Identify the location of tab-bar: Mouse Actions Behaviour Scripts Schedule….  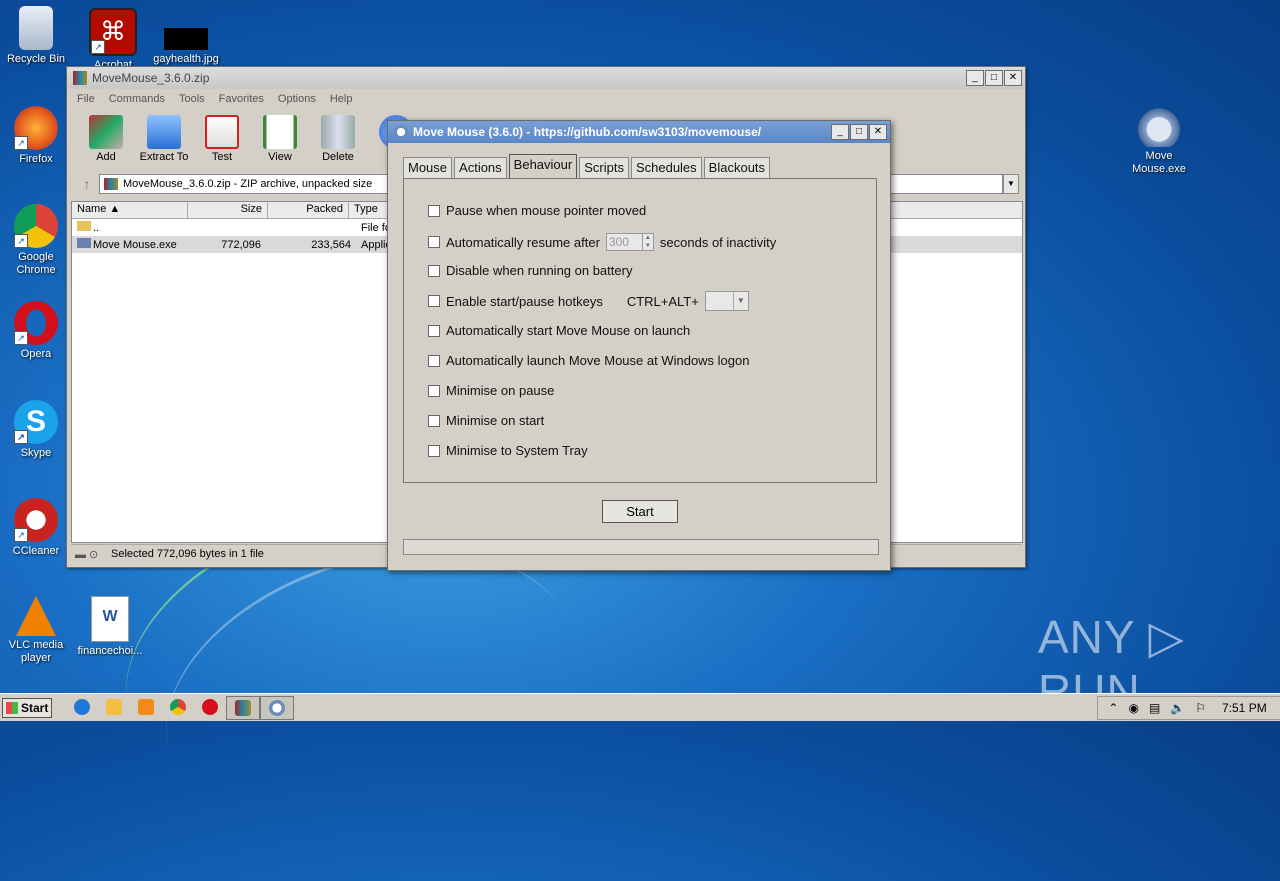
(587, 166).